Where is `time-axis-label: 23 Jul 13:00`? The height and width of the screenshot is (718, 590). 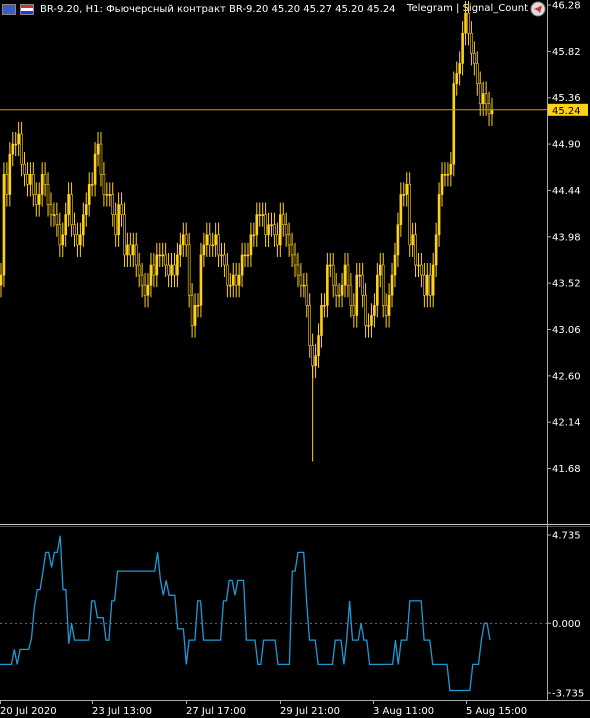 time-axis-label: 23 Jul 13:00 is located at coordinates (122, 711).